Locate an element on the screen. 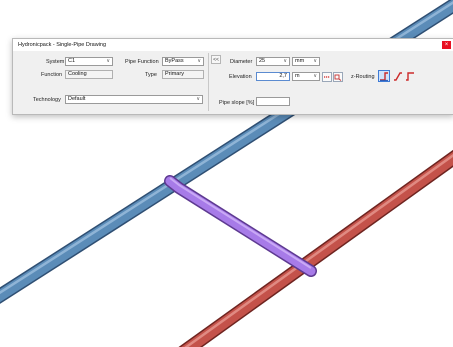 The height and width of the screenshot is (347, 453). pick-elevation-icon is located at coordinates (327, 77).